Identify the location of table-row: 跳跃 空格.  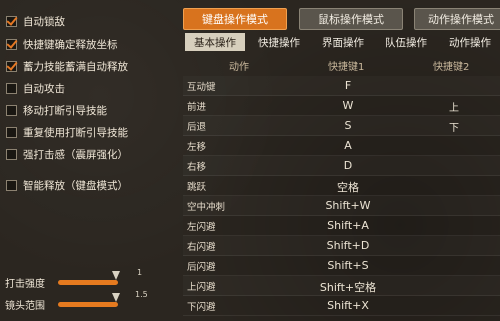
(341, 186).